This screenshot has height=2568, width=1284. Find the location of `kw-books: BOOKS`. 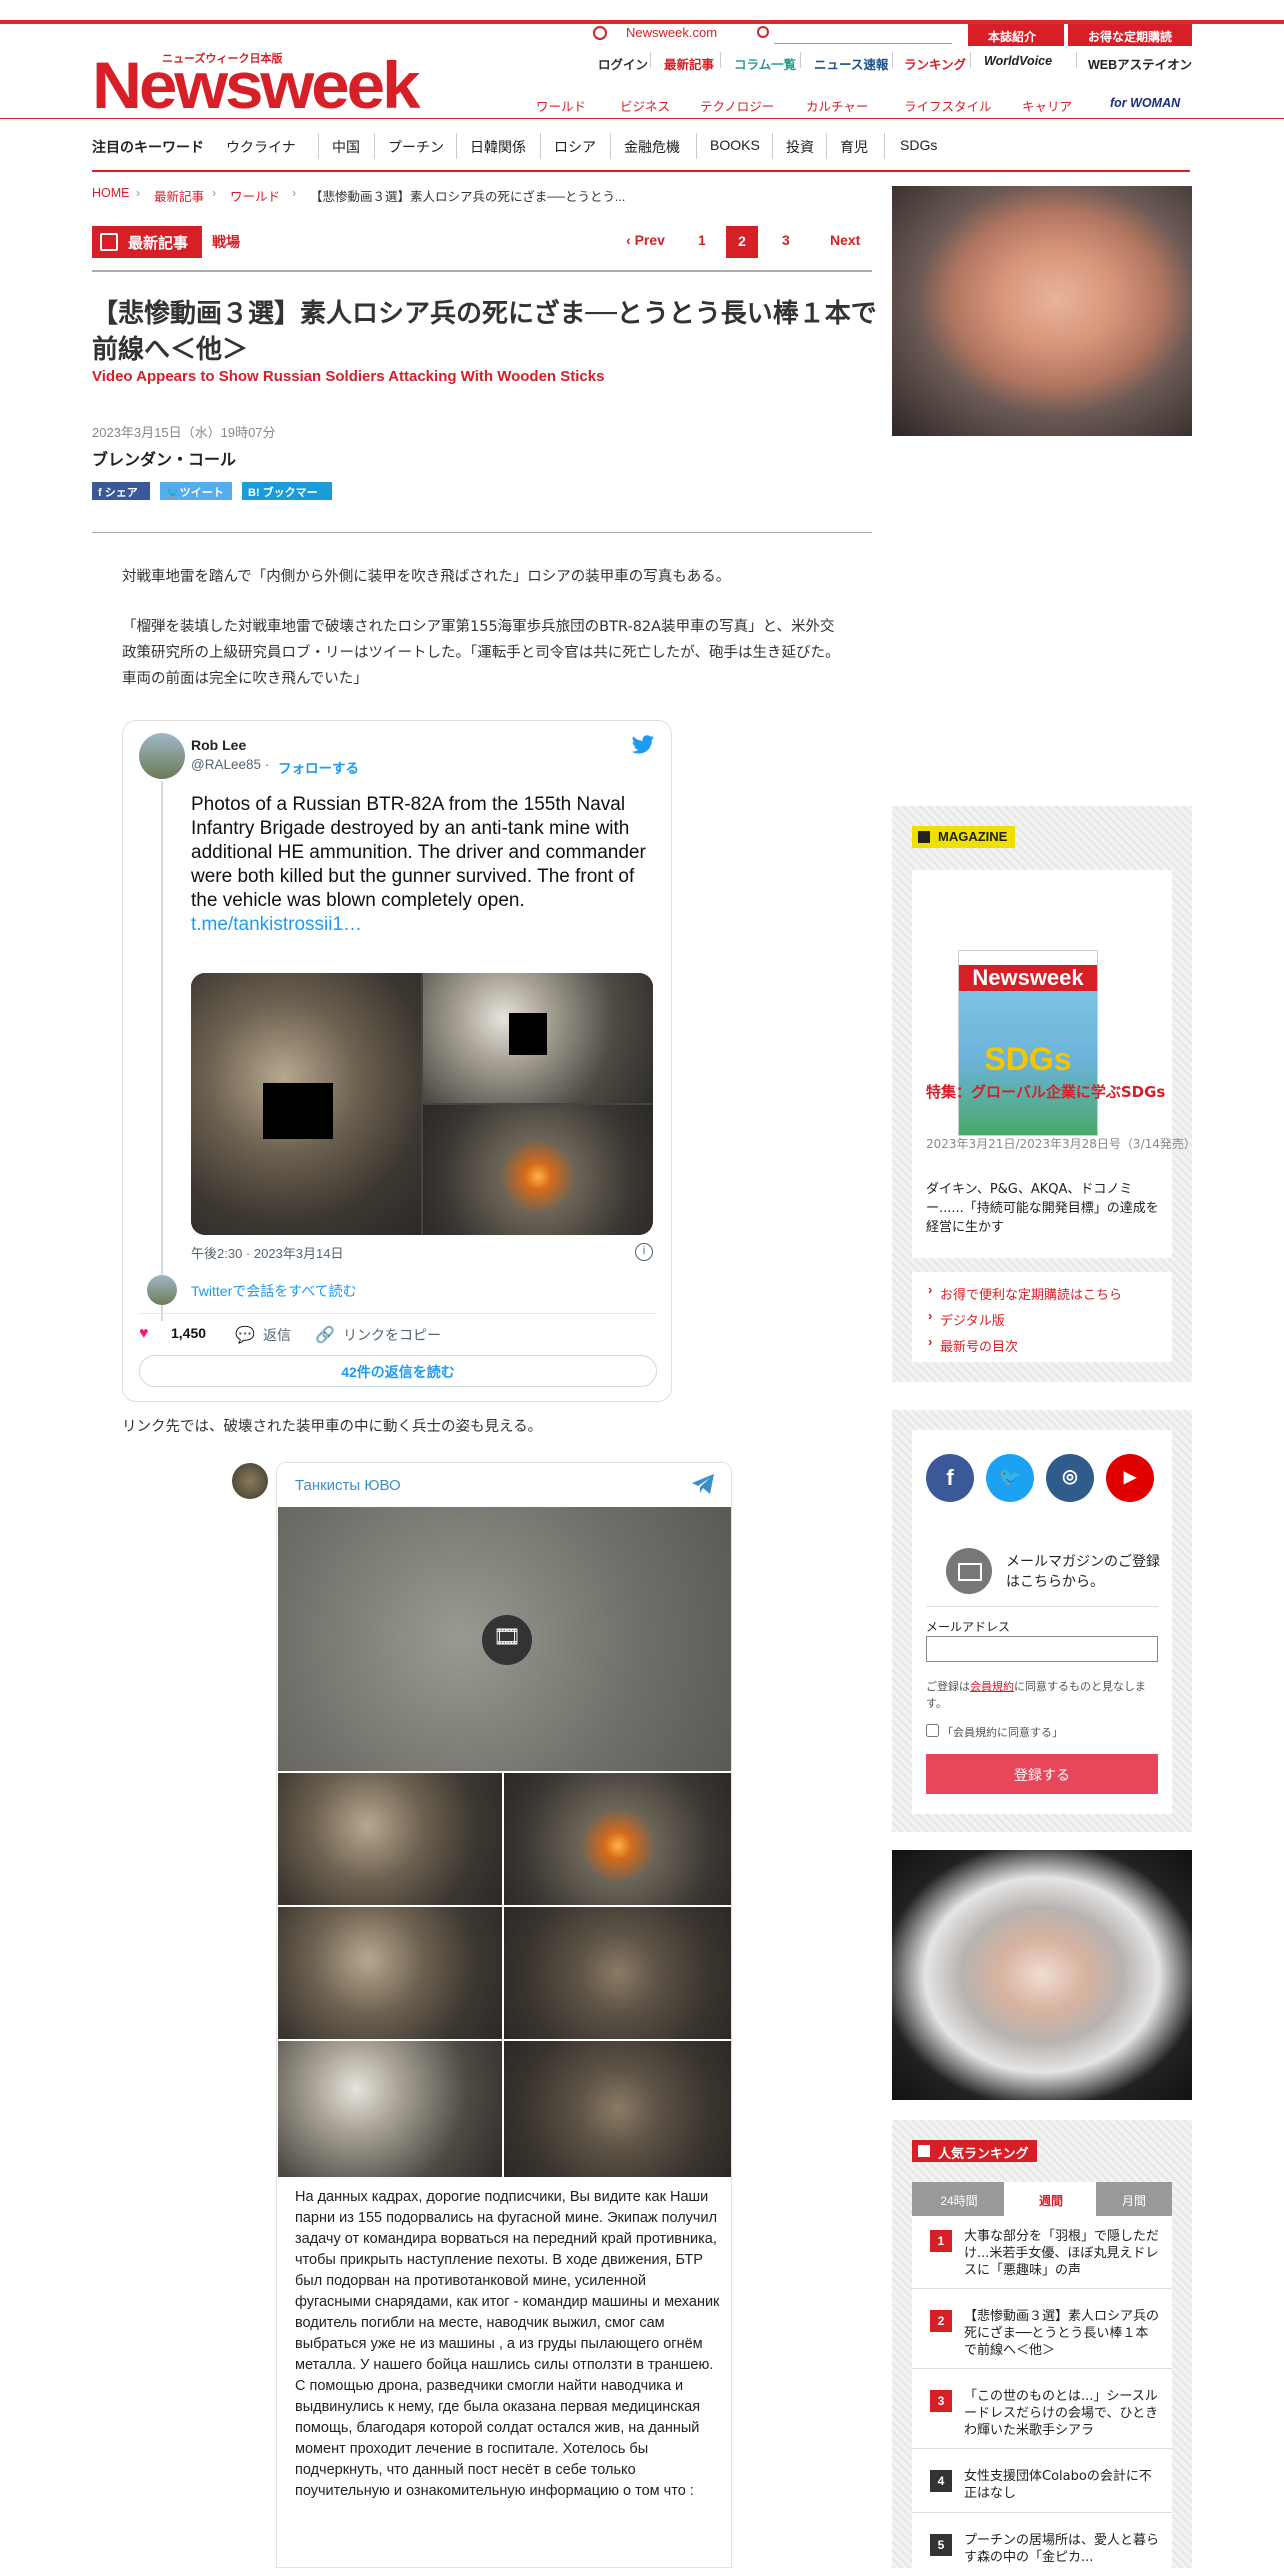

kw-books: BOOKS is located at coordinates (735, 145).